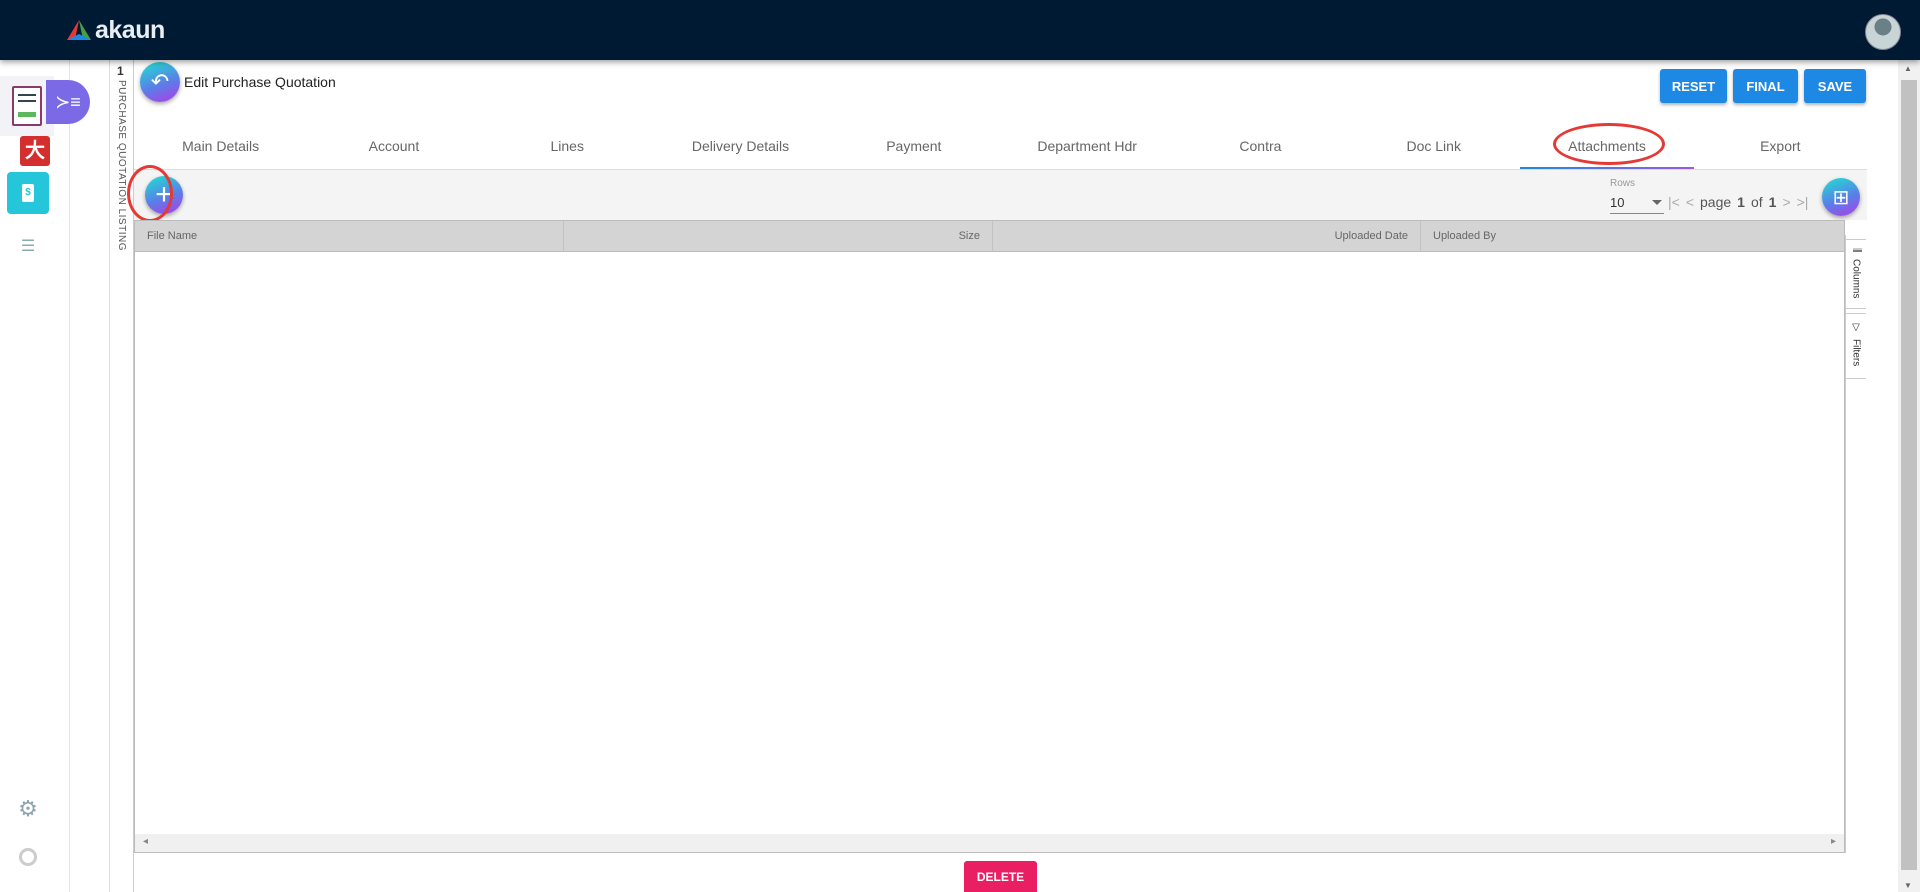 This screenshot has width=1920, height=892. What do you see at coordinates (1883, 32) in the screenshot?
I see `user-avatar` at bounding box center [1883, 32].